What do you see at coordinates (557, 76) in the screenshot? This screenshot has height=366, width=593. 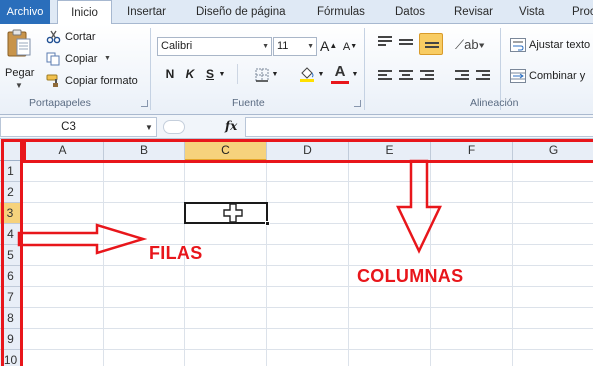 I see `merge-center-label: Combinar y` at bounding box center [557, 76].